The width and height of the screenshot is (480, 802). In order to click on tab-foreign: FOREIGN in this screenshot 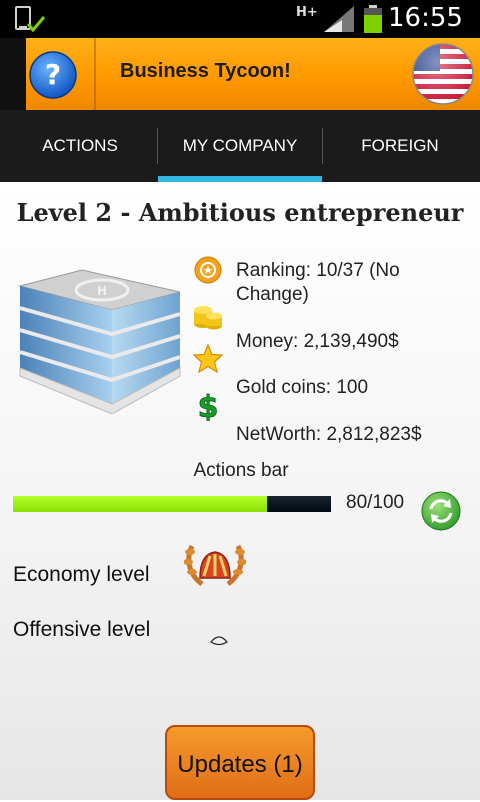, I will do `click(400, 146)`.